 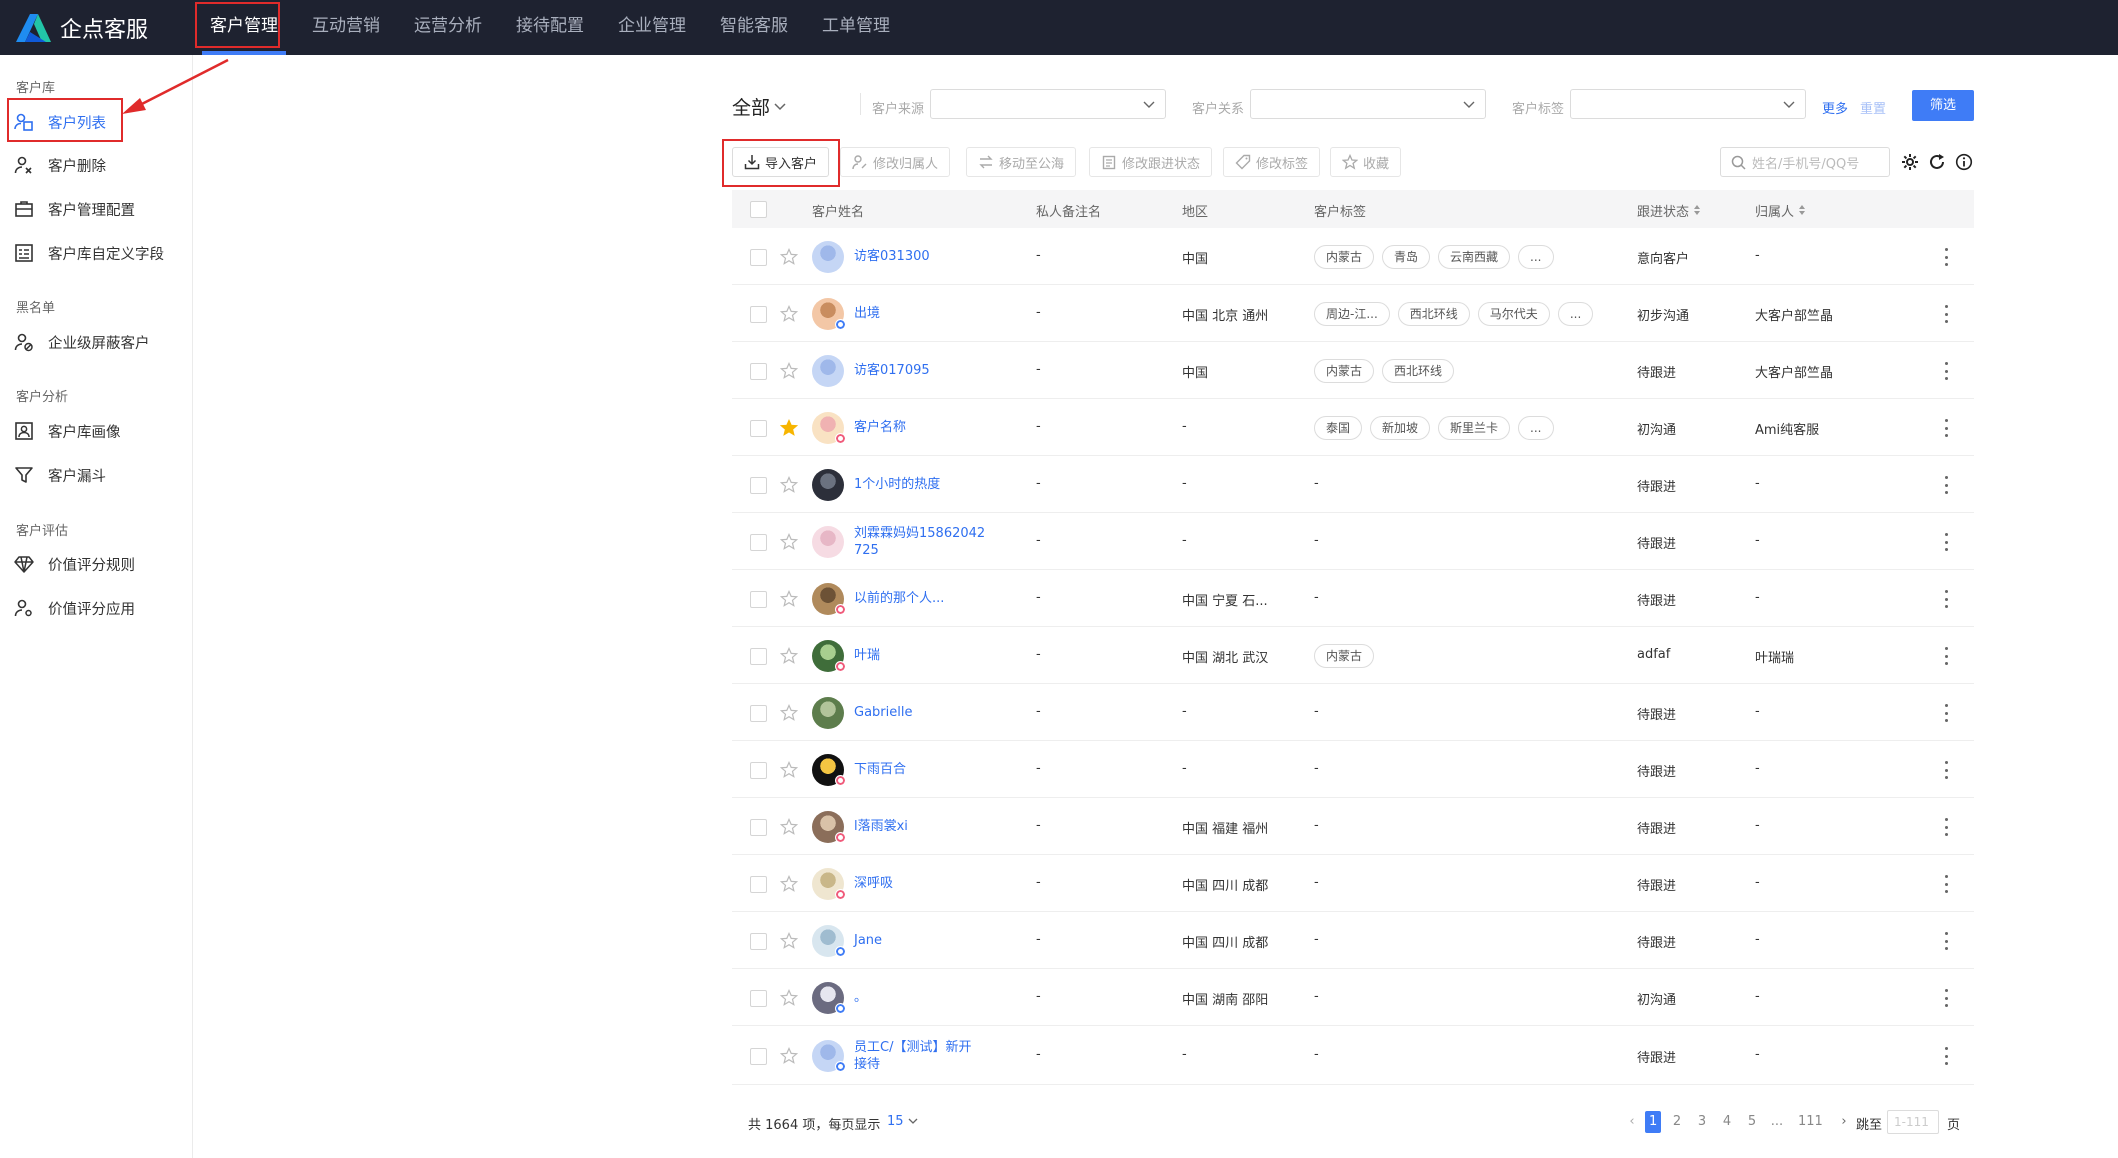 I want to click on table-row: 叶瑞 - 中国 湖北 武汉 内蒙古 adfaf 叶瑞瑞, so click(x=1353, y=655).